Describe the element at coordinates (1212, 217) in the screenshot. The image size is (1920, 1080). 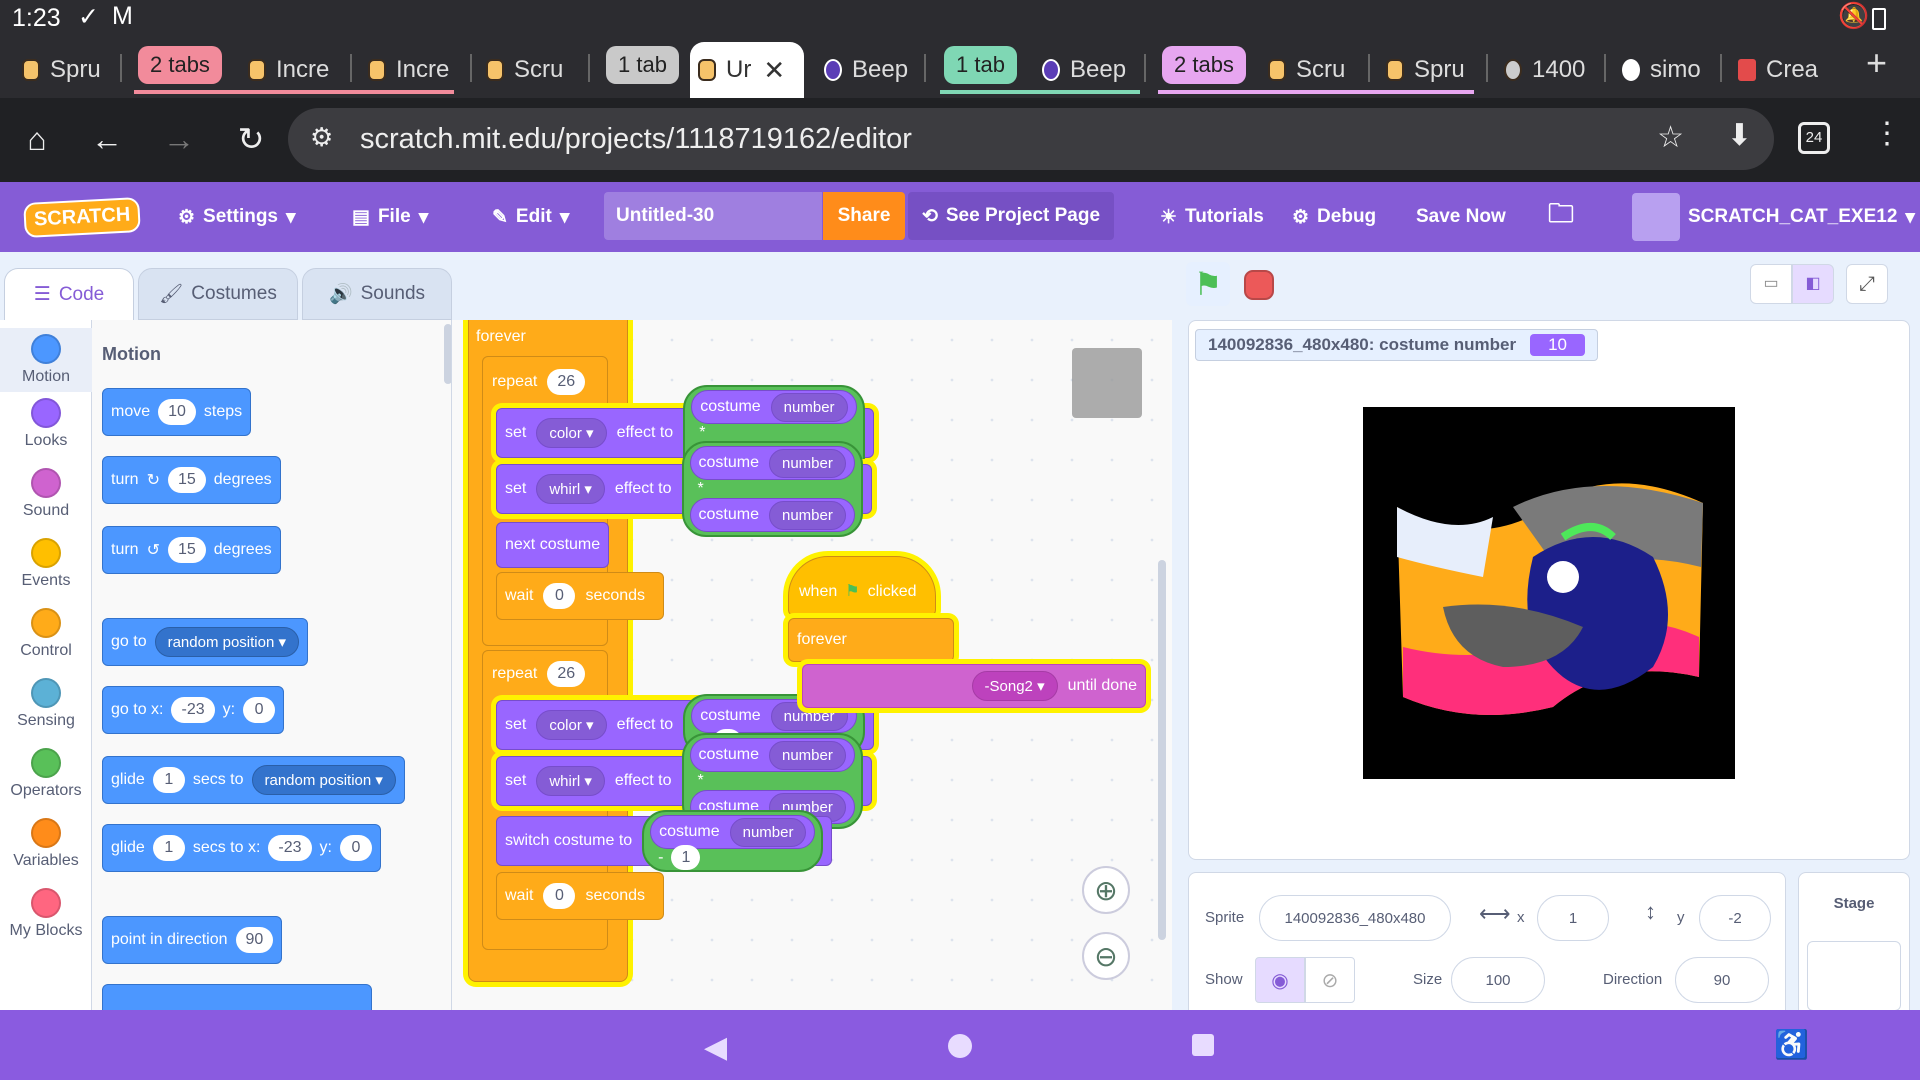
I see `tutorials-button: ☀ Tutorials` at that location.